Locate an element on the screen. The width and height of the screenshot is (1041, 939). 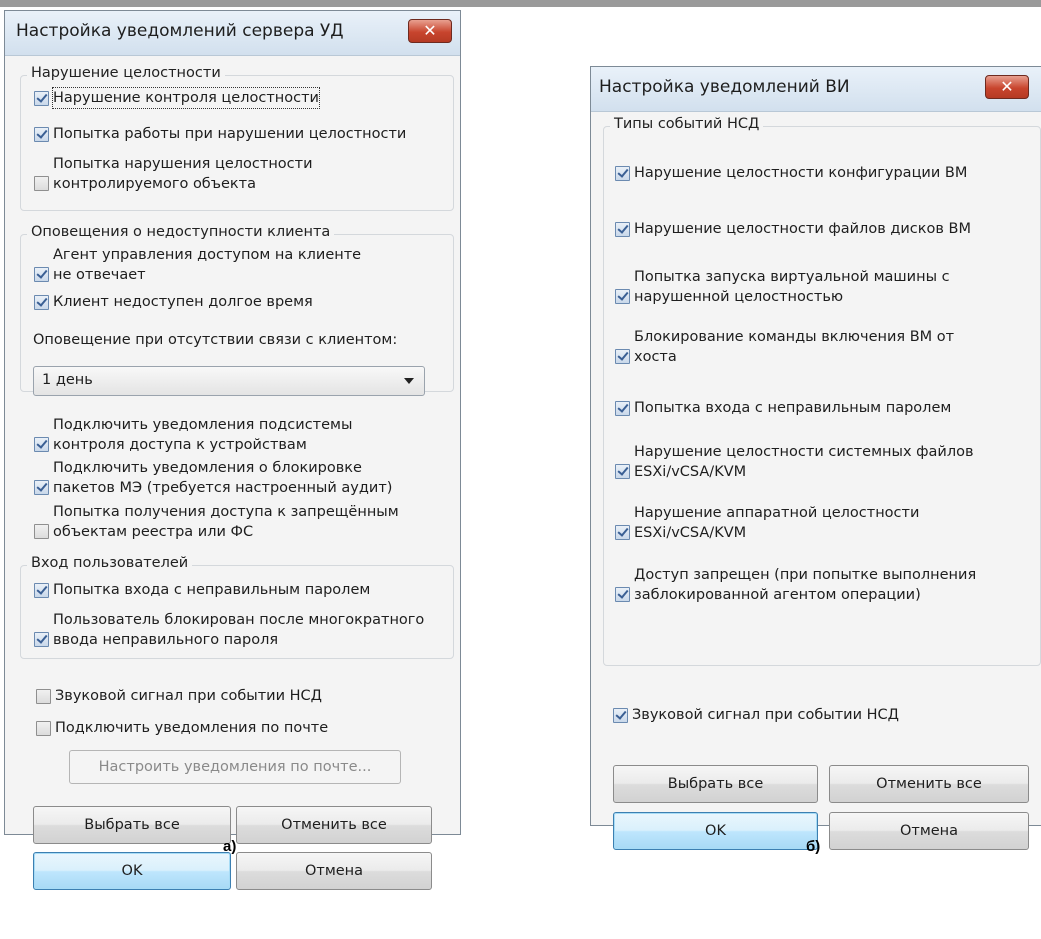
integrity-control-violation-checkbox: Нарушение контроля целостности is located at coordinates (177, 98).